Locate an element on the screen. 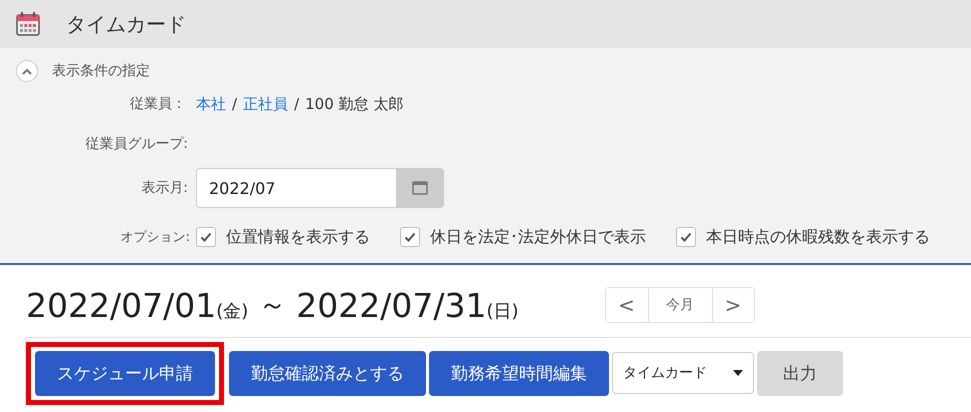  option-label: 位置情報を表示する is located at coordinates (298, 237).